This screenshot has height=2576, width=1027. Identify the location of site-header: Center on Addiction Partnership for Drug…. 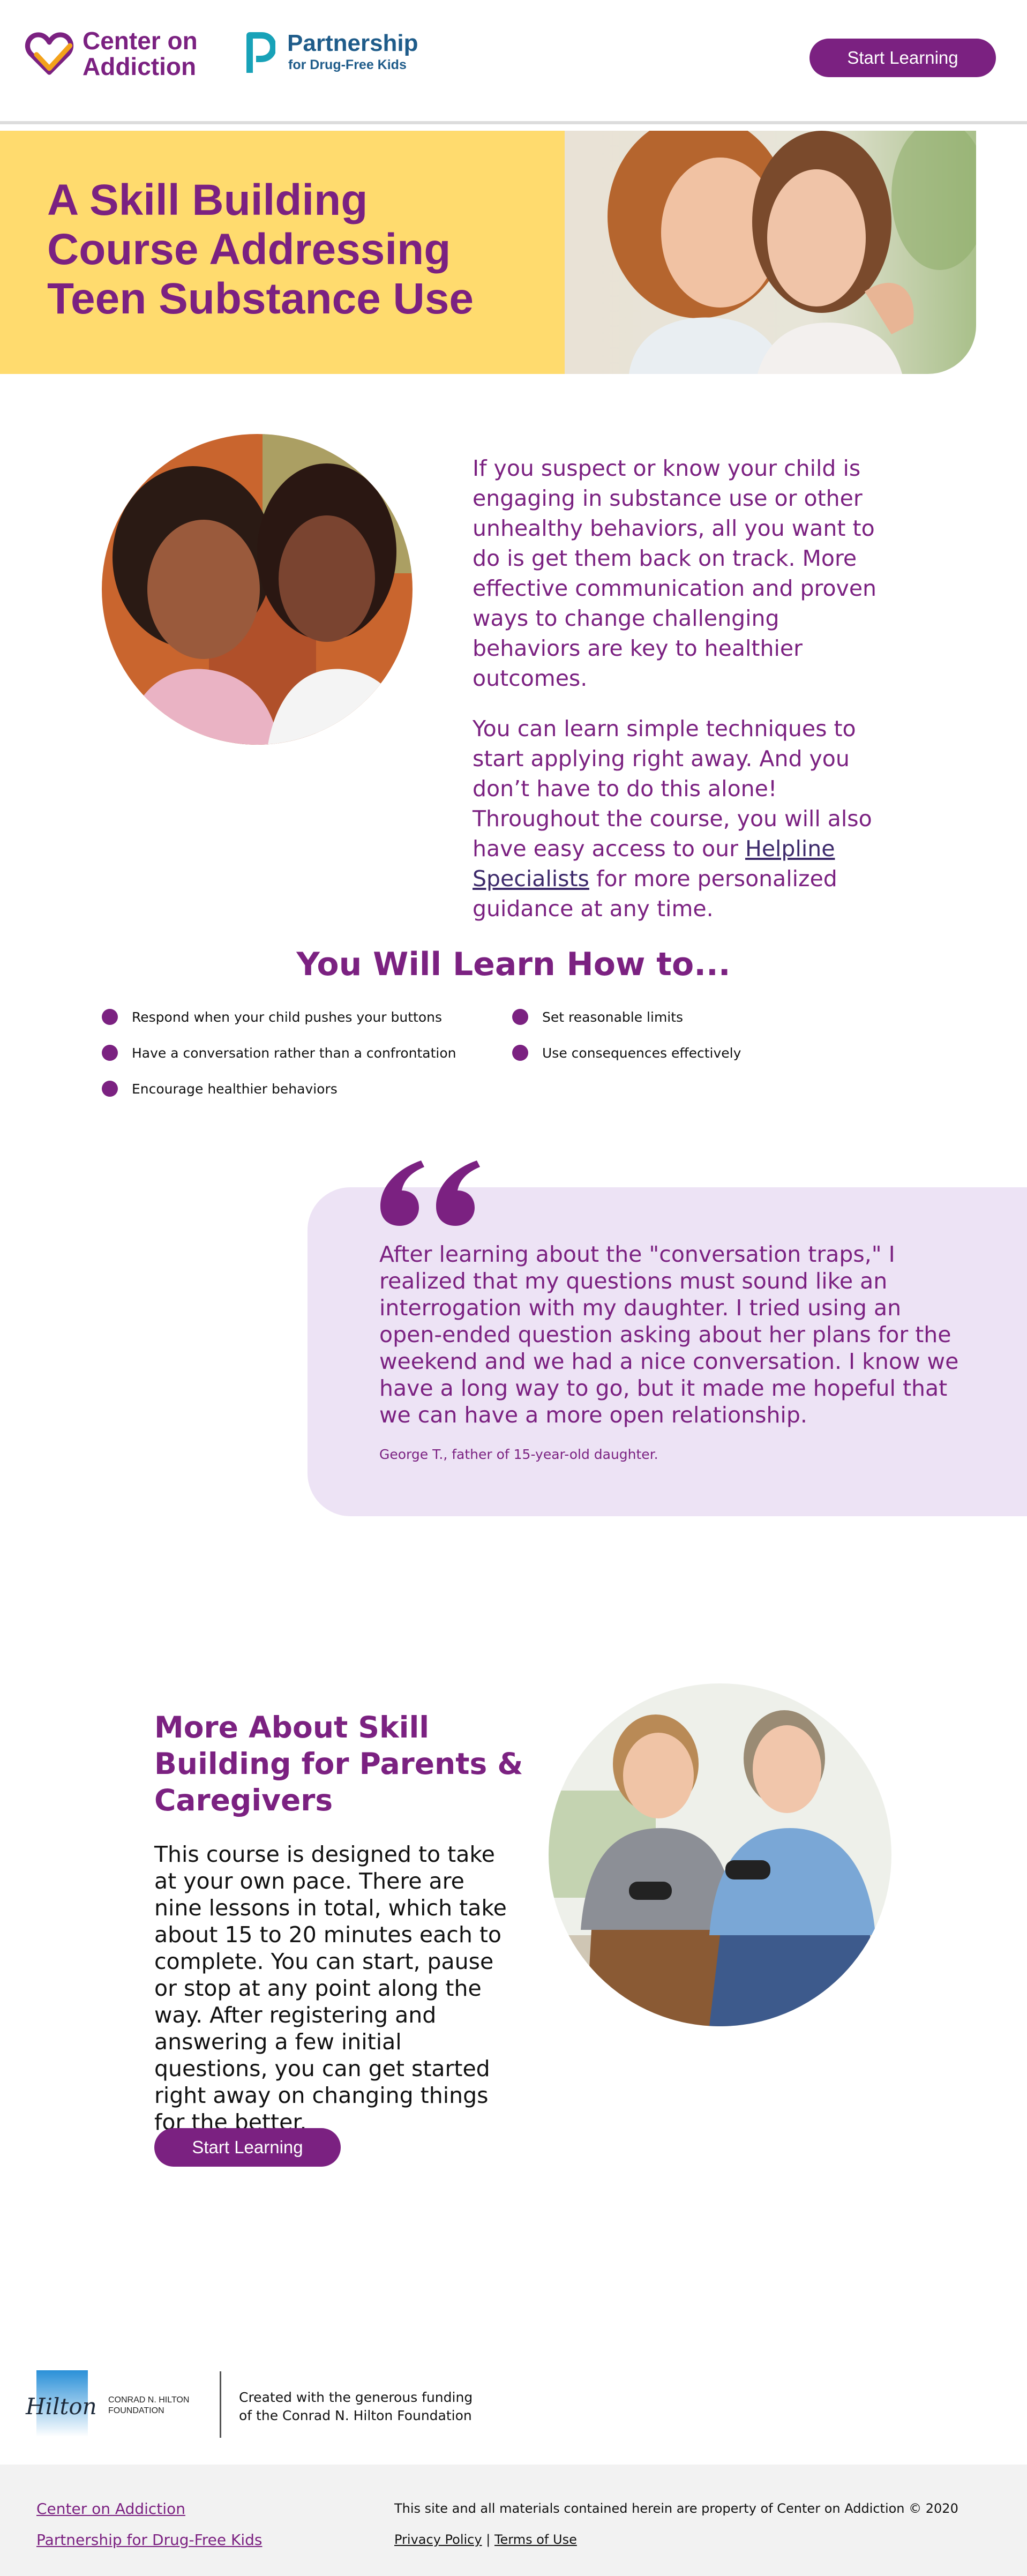
(513, 62).